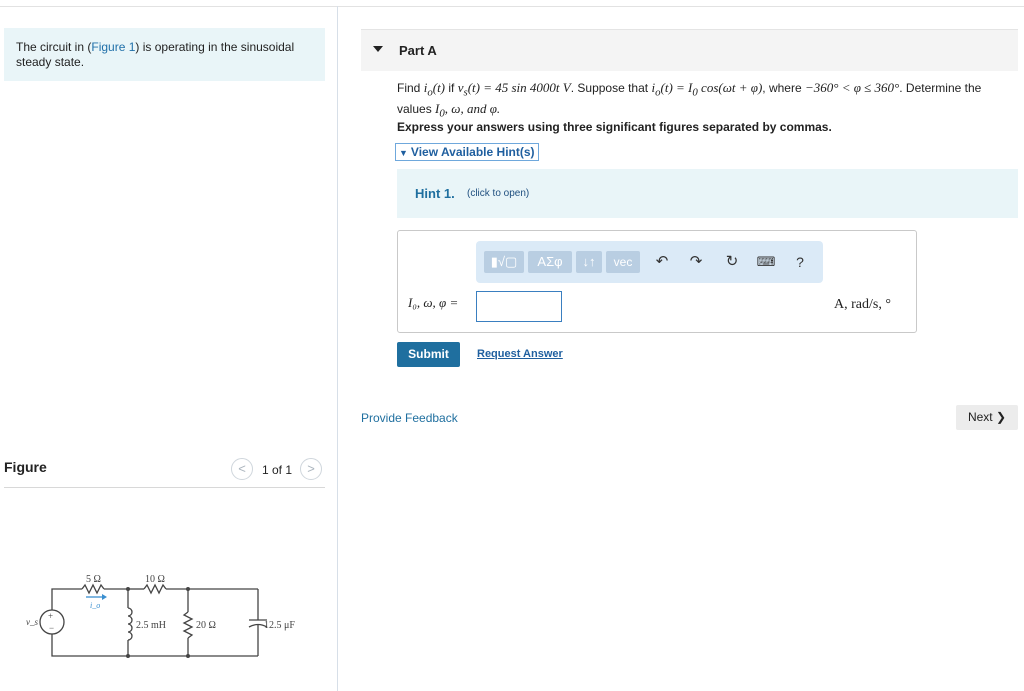 The height and width of the screenshot is (691, 1024). What do you see at coordinates (160, 616) in the screenshot?
I see `circuit-diagram: 5 Ω 10 Ω i_o v_s + − 2.5 mH 20 Ω 12.5 μF` at bounding box center [160, 616].